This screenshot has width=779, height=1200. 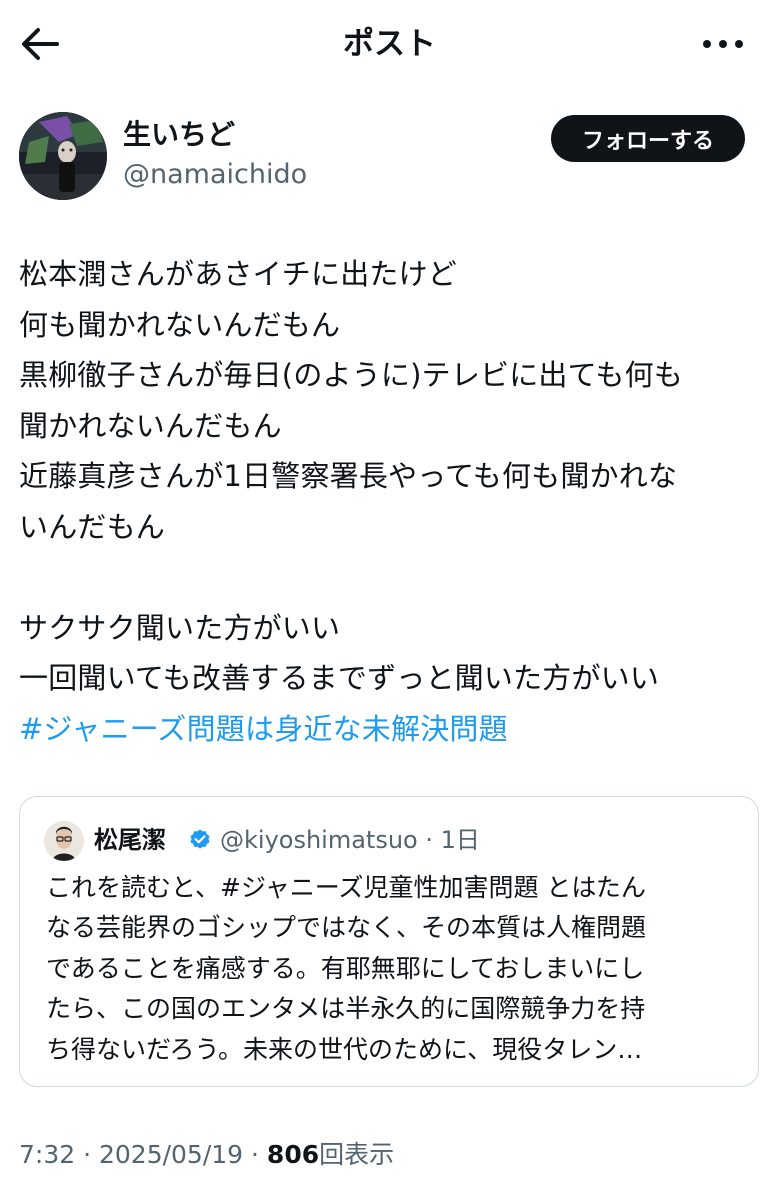 What do you see at coordinates (180, 324) in the screenshot?
I see `post-line: 何も聞かれないんだもん` at bounding box center [180, 324].